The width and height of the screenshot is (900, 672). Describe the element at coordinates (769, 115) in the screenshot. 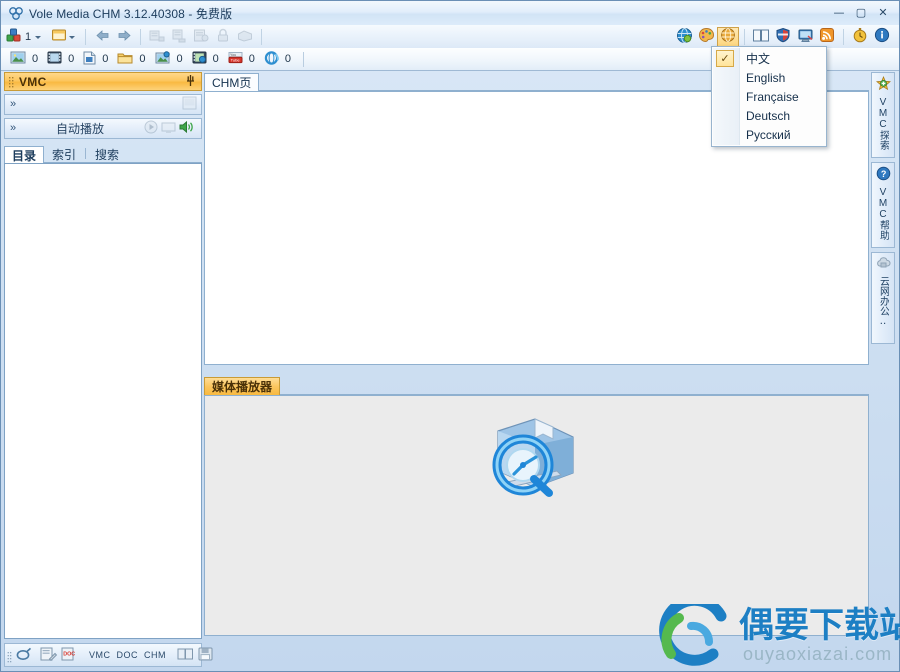

I see `menu-item-german: Deutsch` at that location.